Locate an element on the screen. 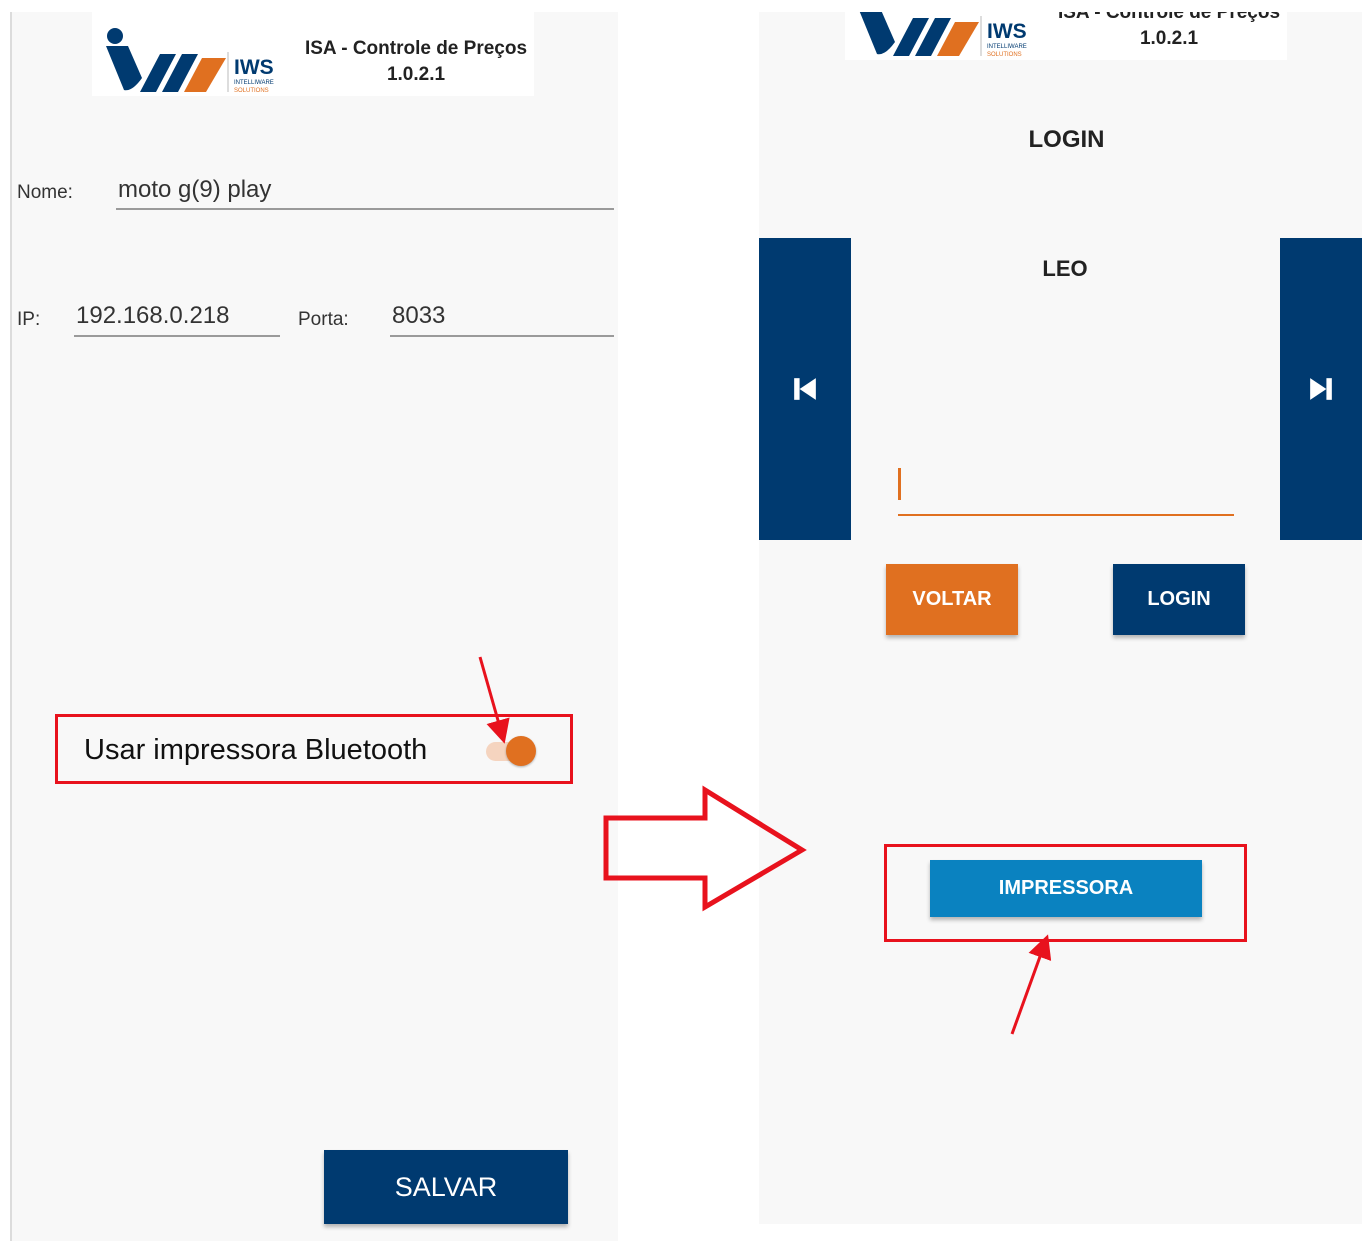 This screenshot has height=1241, width=1362. arrow-to-printer-button is located at coordinates (1031, 984).